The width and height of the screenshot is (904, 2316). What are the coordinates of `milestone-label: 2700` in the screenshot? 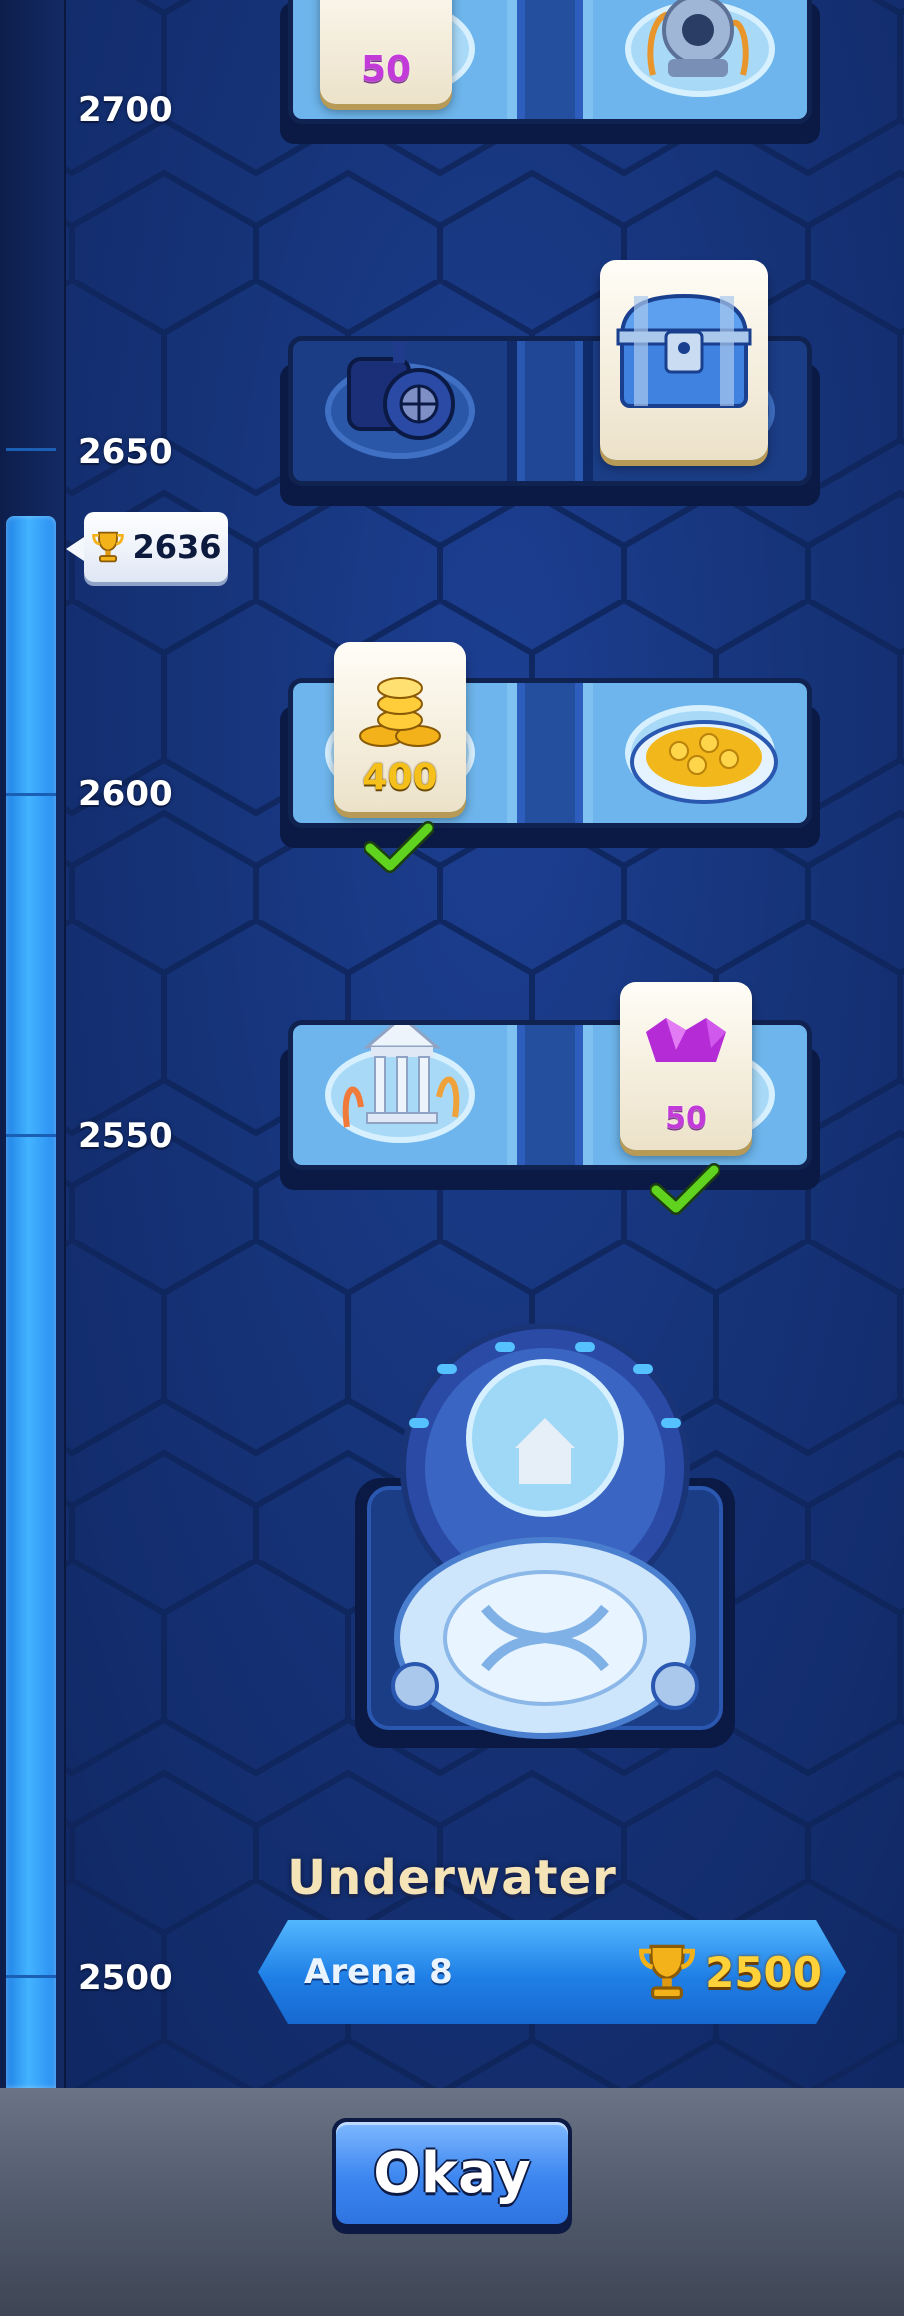 It's located at (125, 110).